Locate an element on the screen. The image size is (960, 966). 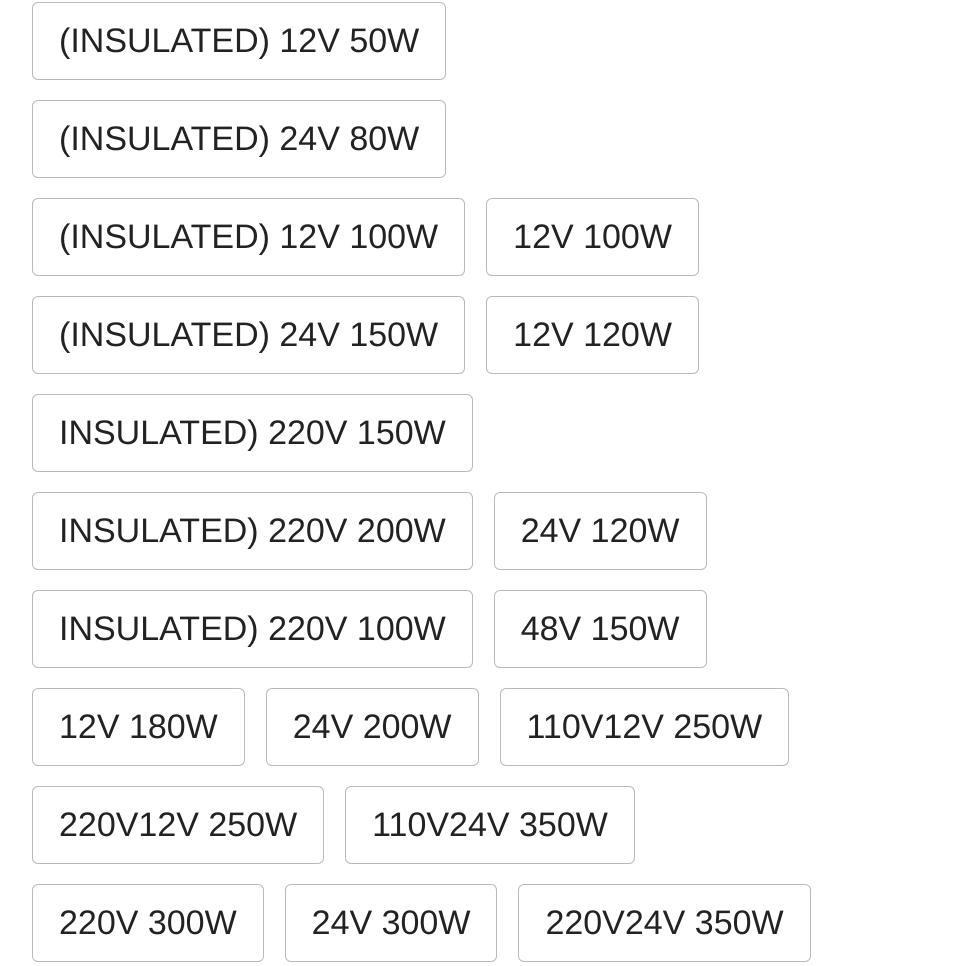
option-button: 48V 150W is located at coordinates (600, 629).